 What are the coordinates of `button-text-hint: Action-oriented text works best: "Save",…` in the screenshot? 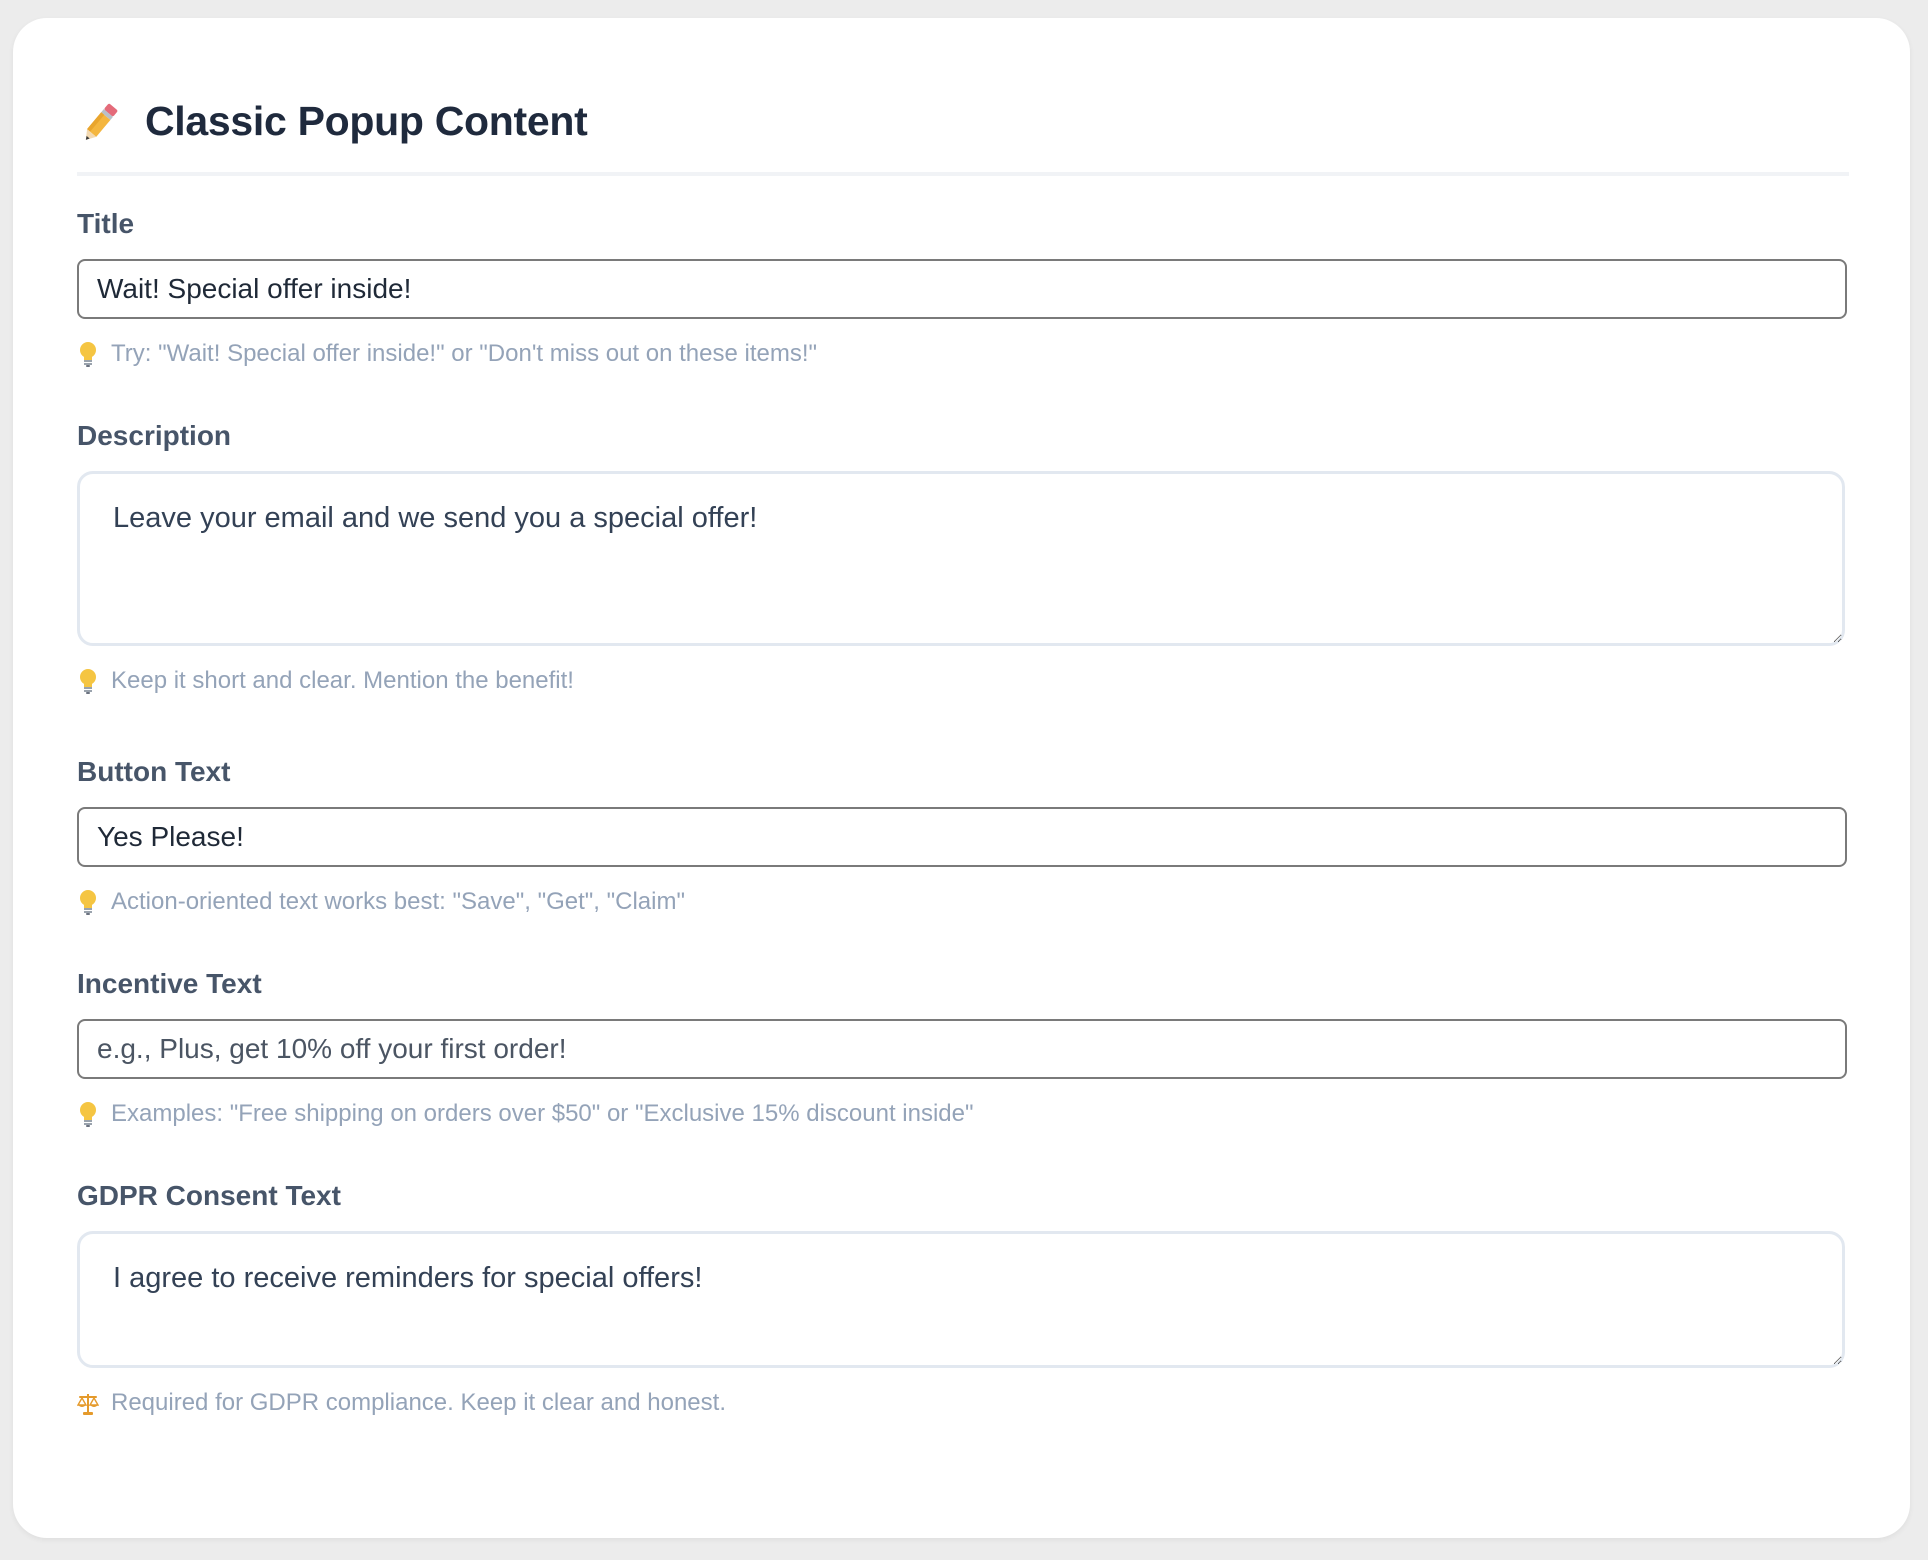 It's located at (963, 902).